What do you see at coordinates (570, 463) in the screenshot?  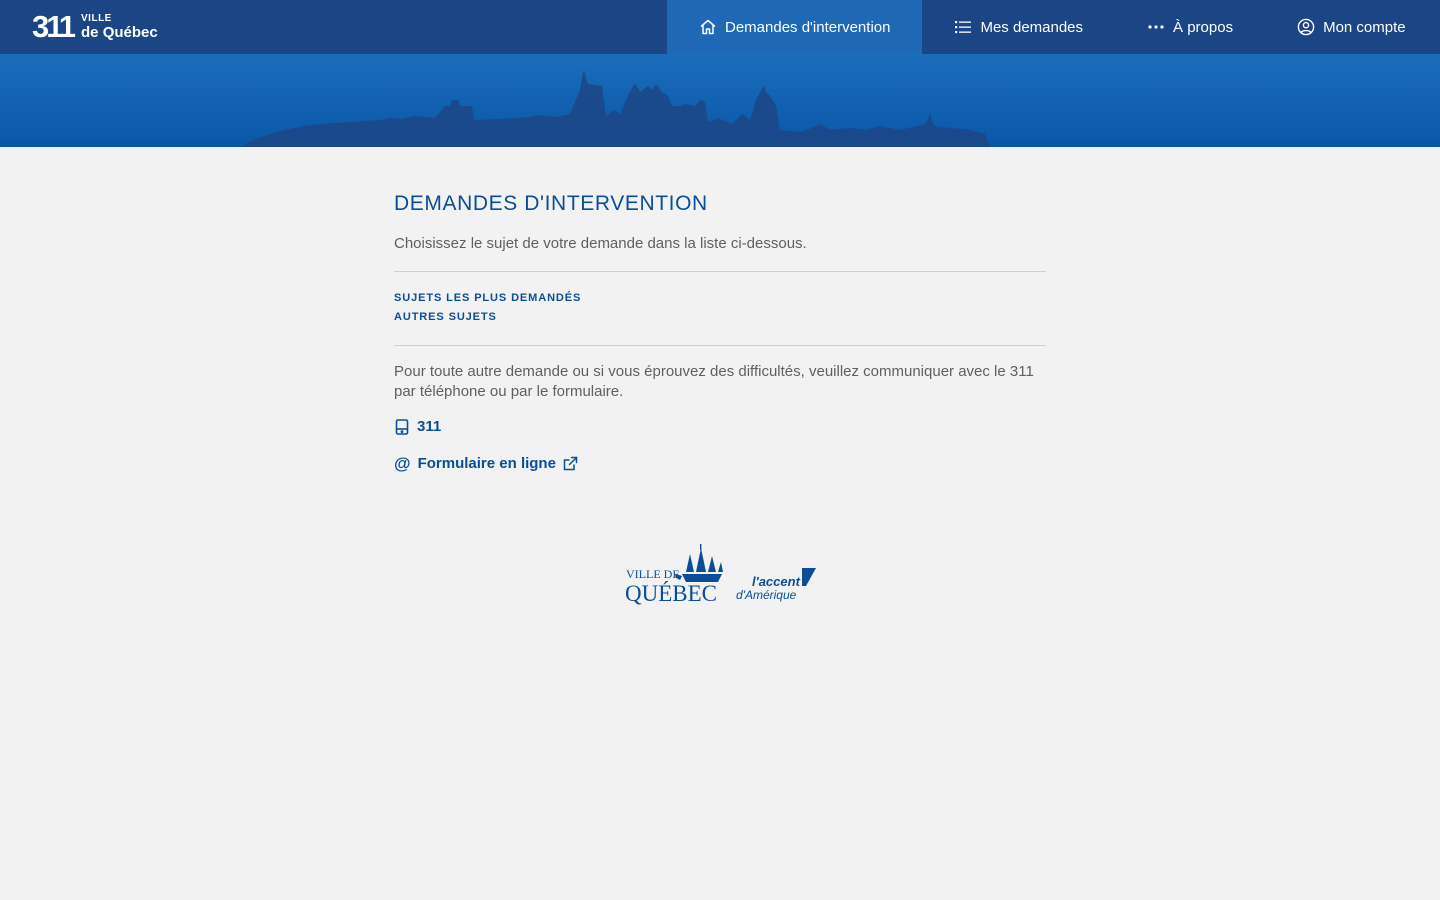 I see `external-link-icon` at bounding box center [570, 463].